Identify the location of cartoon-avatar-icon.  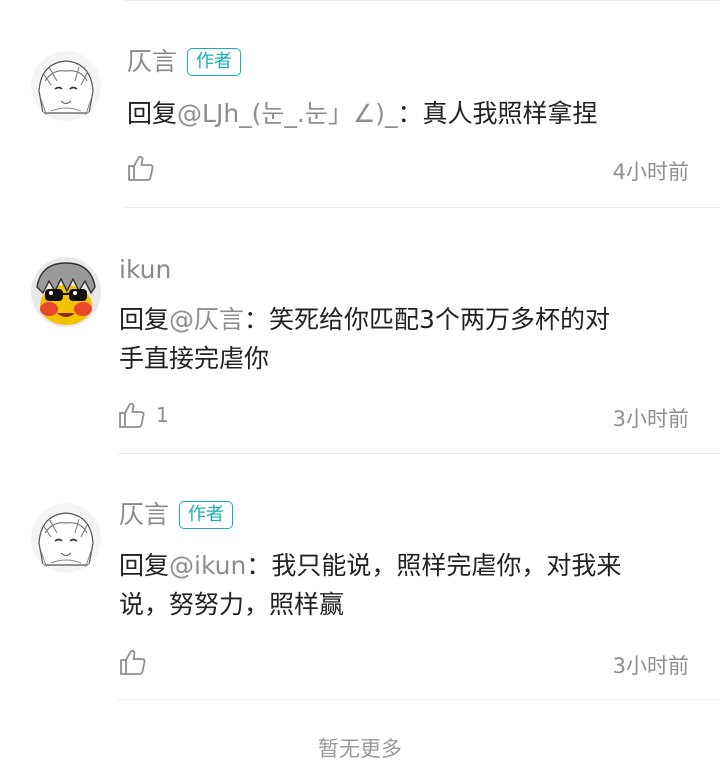
(66, 292).